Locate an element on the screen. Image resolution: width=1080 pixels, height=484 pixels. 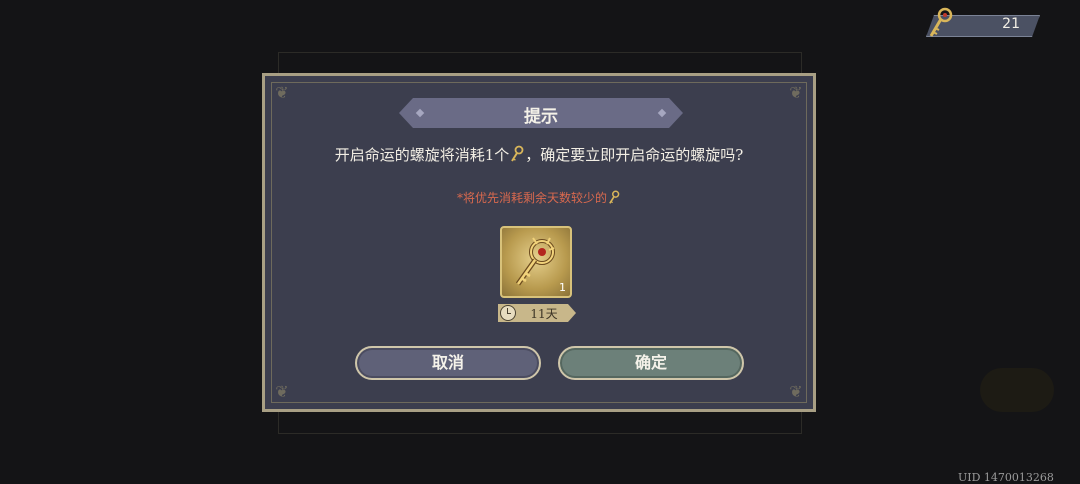
dialog-message: 开启命运的螺旋将消耗1个 ，确定要立即开启命运的螺旋吗? is located at coordinates (539, 155).